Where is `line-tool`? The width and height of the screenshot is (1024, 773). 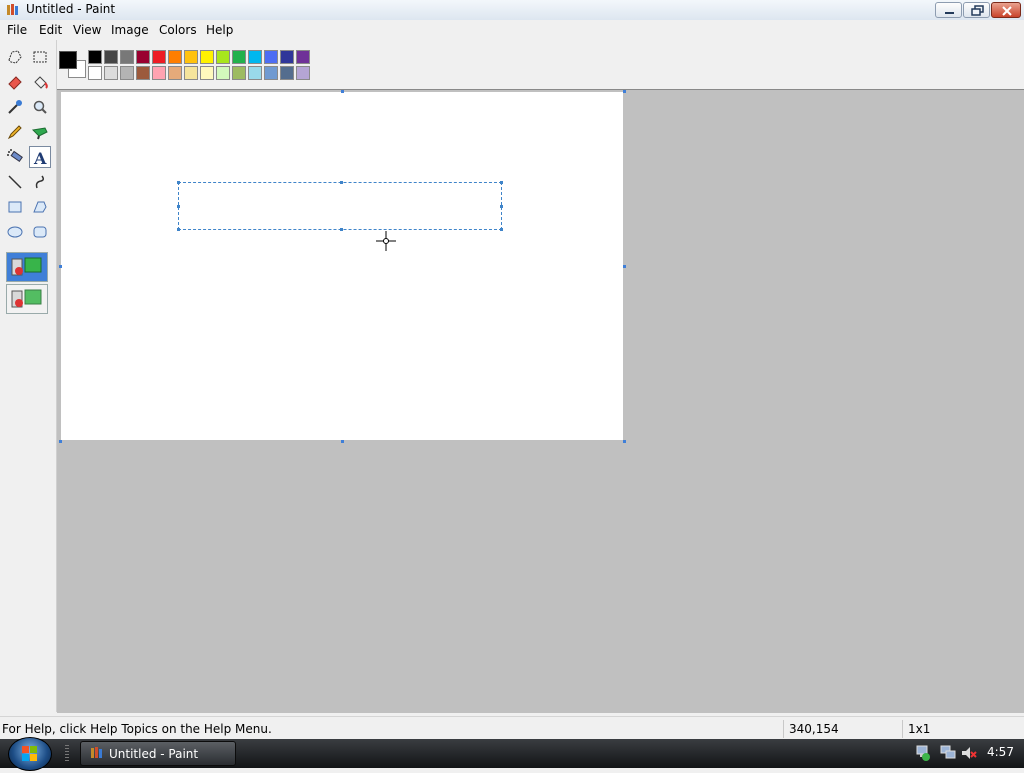
line-tool is located at coordinates (15, 182).